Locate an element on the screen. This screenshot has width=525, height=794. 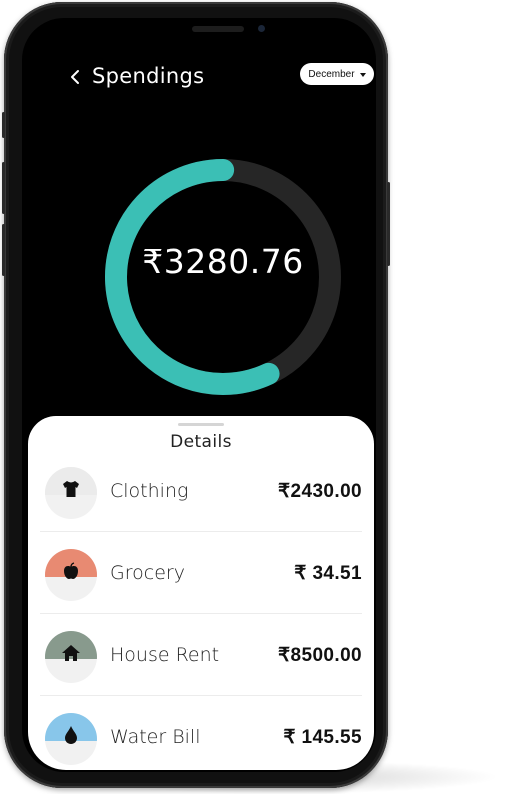
chevron-left-icon is located at coordinates (76, 77).